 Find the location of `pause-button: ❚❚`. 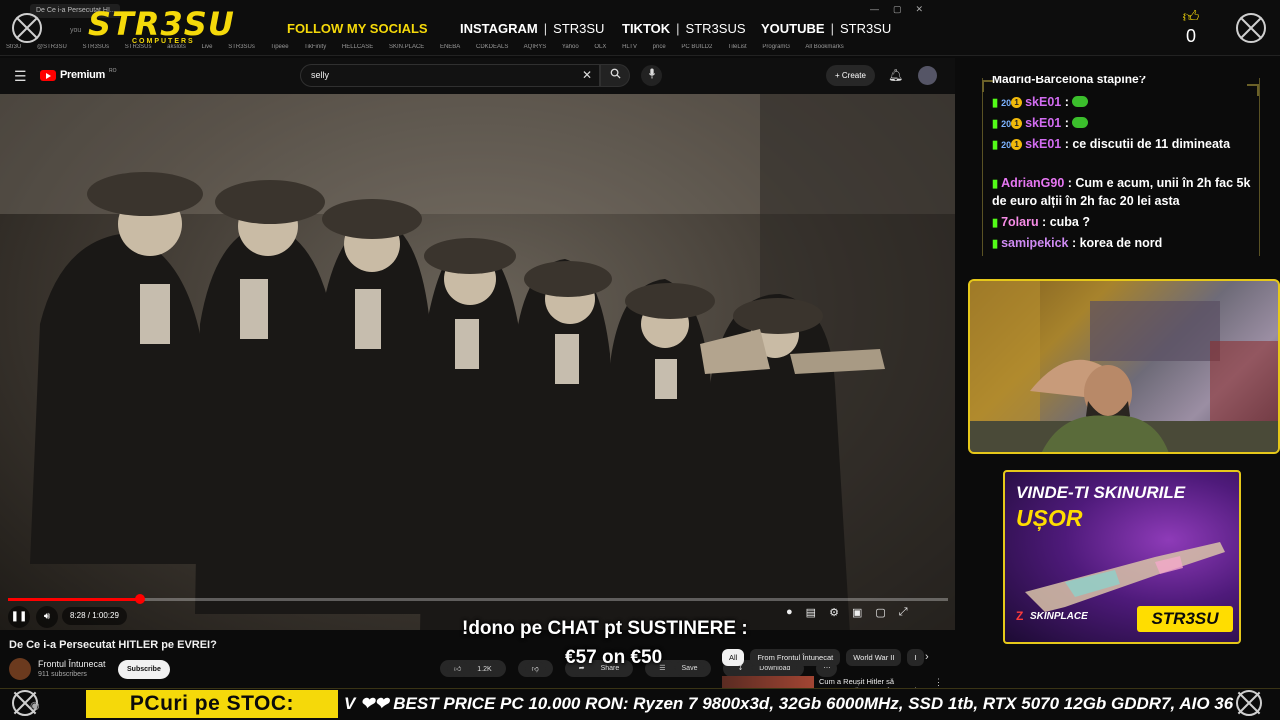

pause-button: ❚❚ is located at coordinates (19, 617).